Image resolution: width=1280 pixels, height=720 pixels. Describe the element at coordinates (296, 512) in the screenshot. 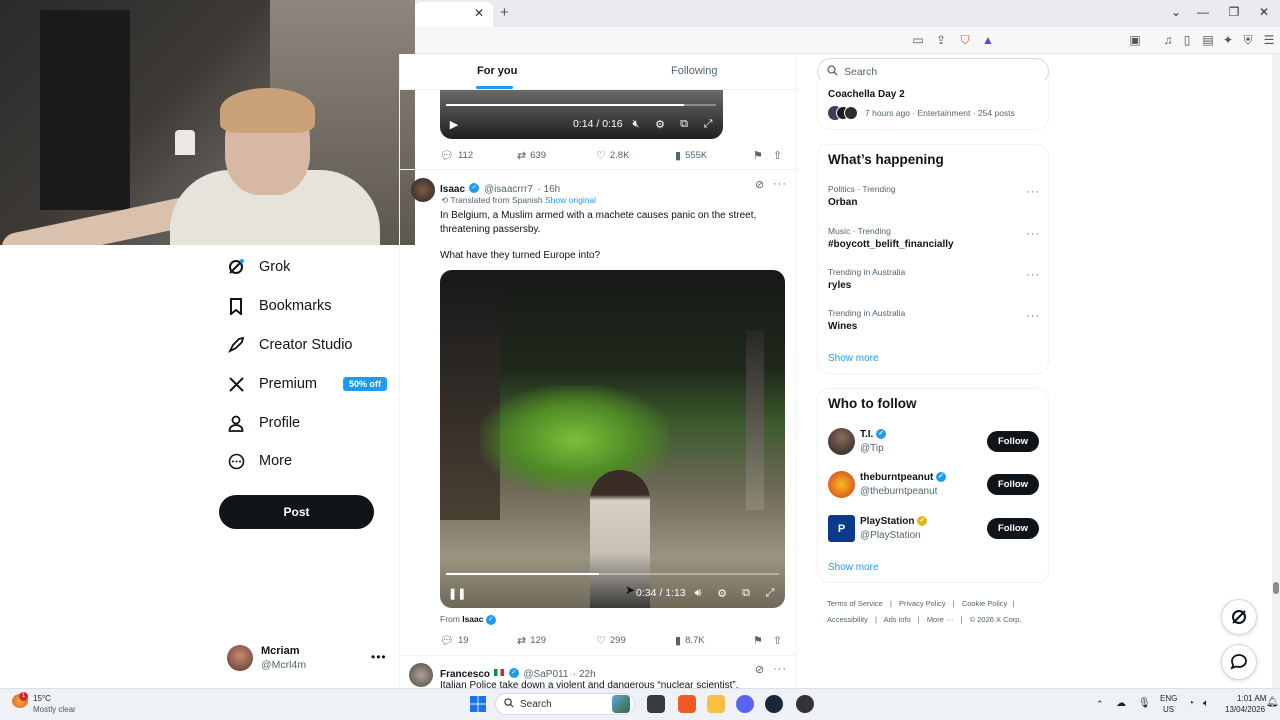

I see `post-button: Post` at that location.